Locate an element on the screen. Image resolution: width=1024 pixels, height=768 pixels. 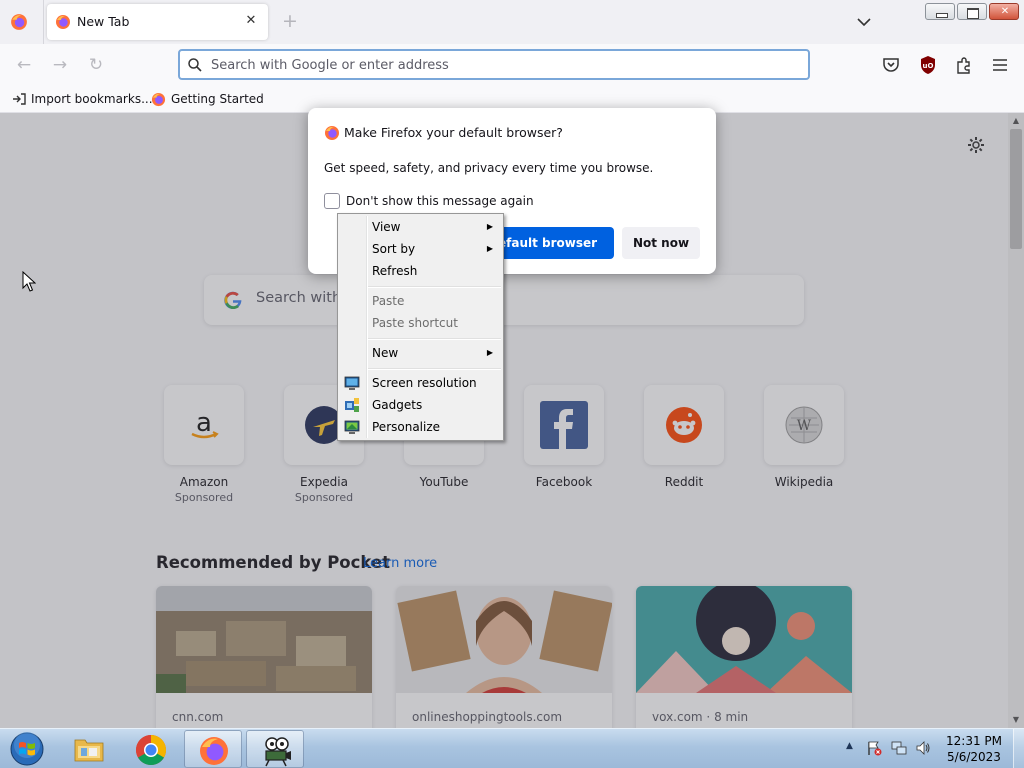
taskbar-clock: 12:31 PM 5/6/2023 is located at coordinates (974, 749).